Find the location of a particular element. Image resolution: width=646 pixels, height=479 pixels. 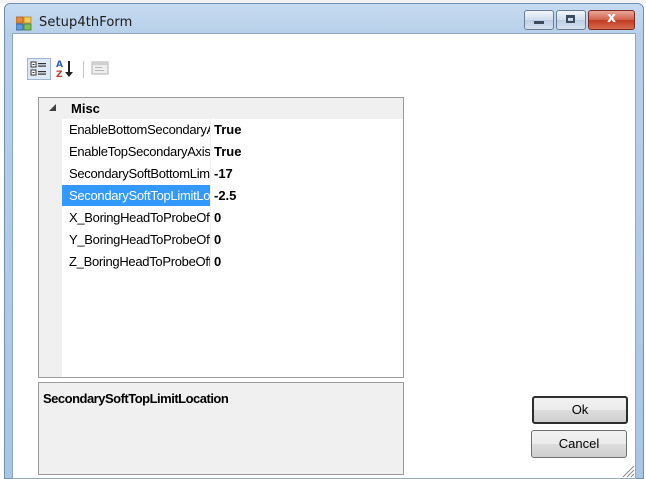

property-value: -2.5 is located at coordinates (225, 195).